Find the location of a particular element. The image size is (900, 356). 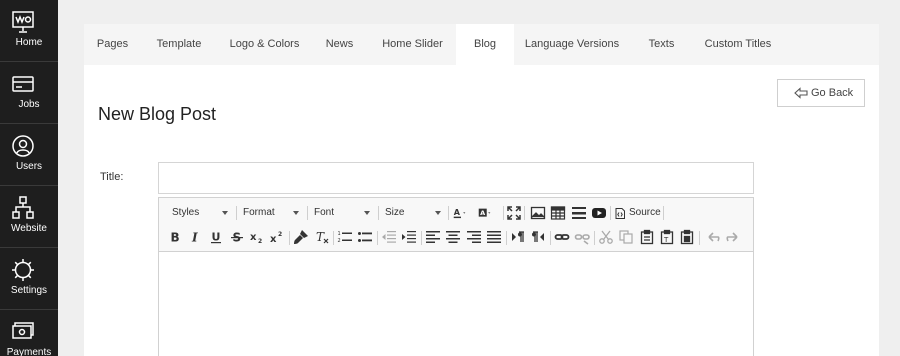

align-center-icon is located at coordinates (453, 237).